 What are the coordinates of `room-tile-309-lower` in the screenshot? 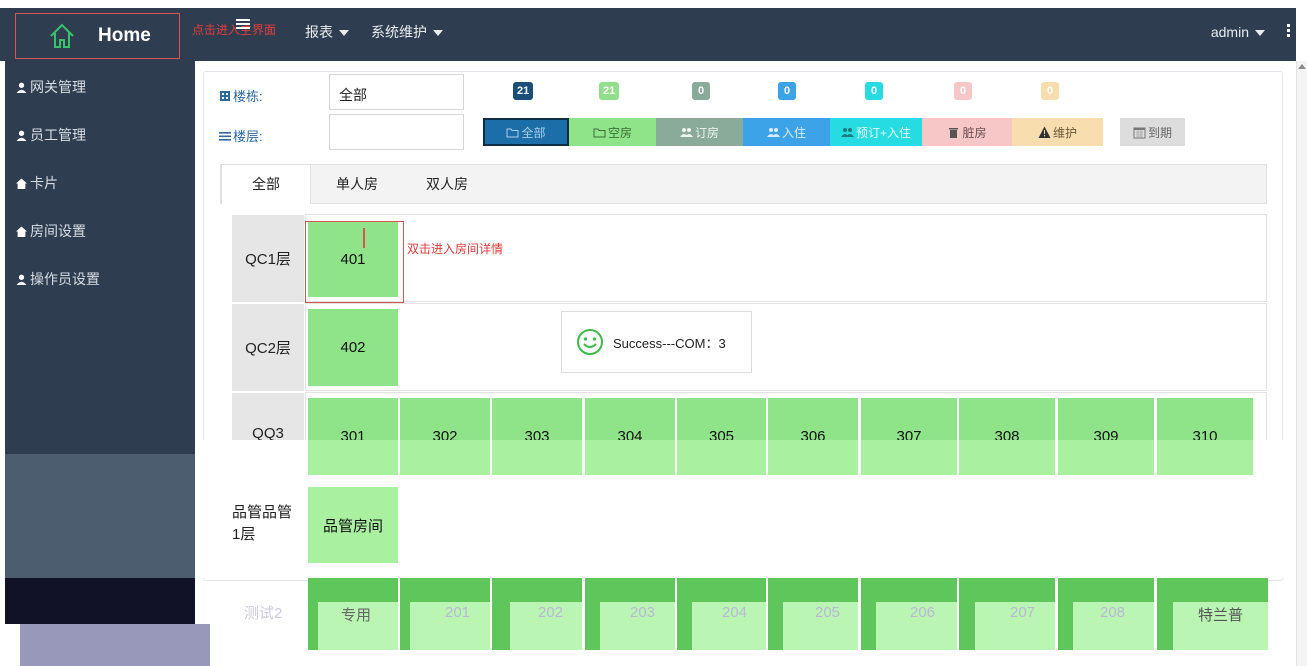 It's located at (1106, 457).